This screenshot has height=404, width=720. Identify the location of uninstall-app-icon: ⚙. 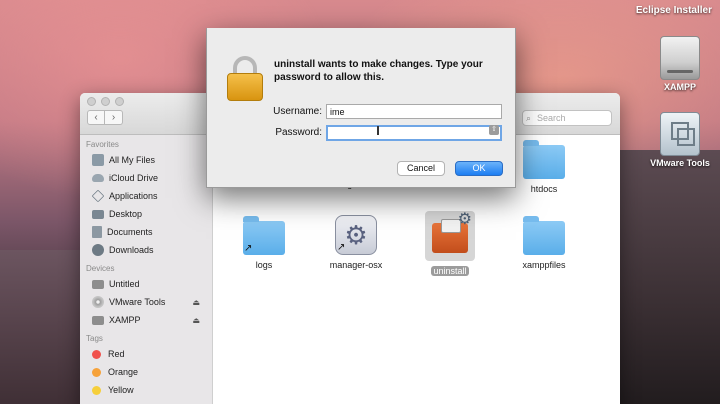
(450, 236).